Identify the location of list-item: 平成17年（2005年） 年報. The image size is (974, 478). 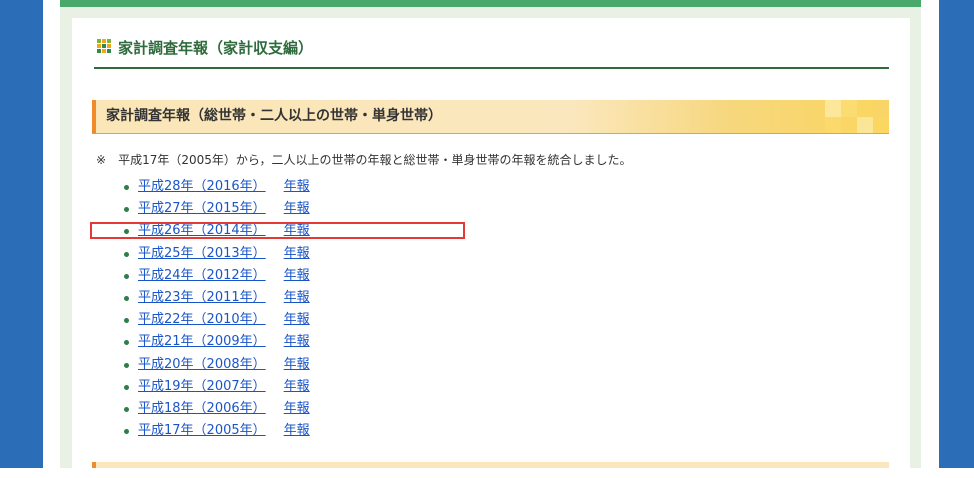
(215, 431).